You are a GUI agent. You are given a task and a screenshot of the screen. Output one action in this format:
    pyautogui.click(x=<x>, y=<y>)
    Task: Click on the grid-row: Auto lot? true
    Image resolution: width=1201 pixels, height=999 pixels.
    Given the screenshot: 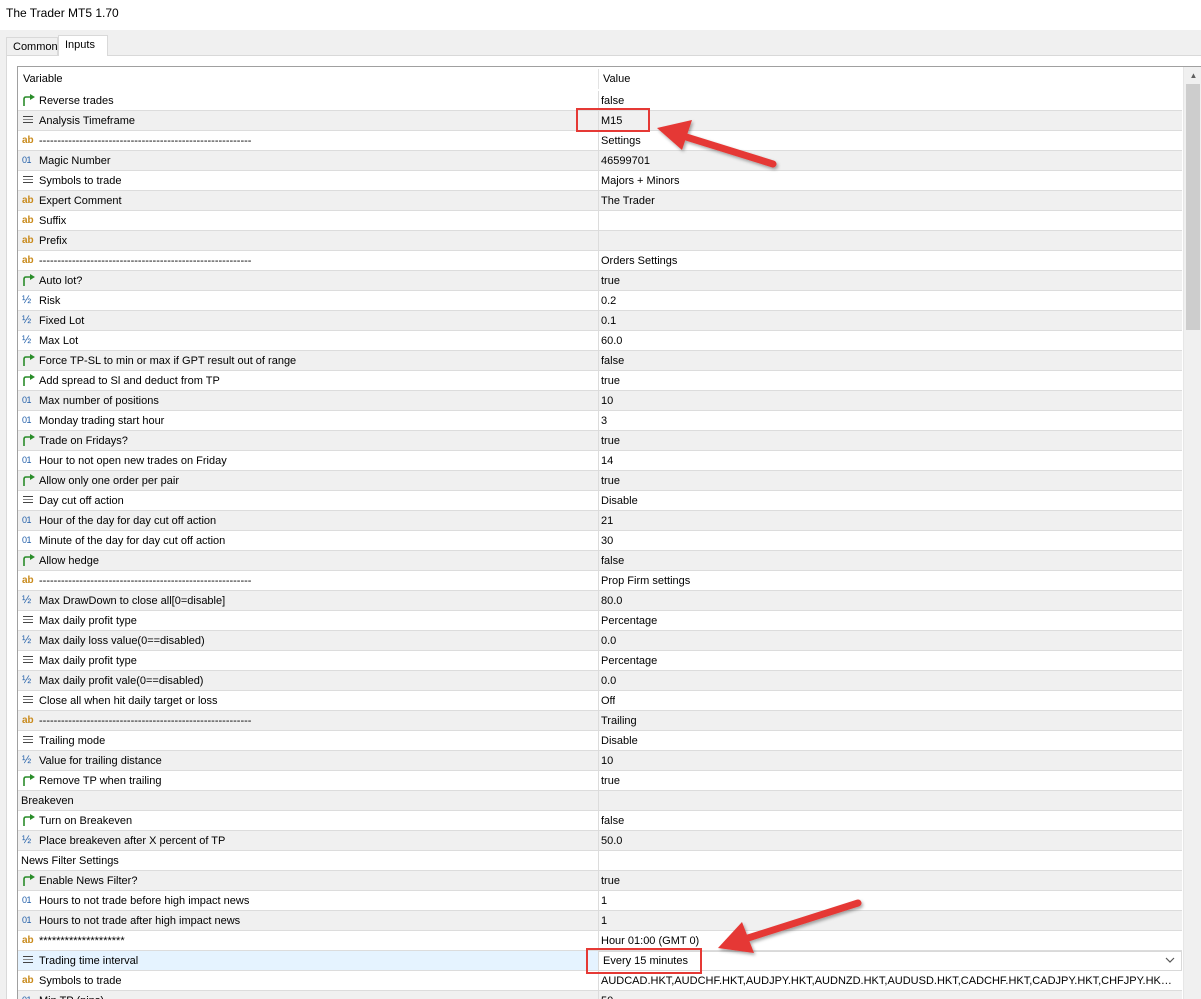 What is the action you would take?
    pyautogui.click(x=600, y=281)
    